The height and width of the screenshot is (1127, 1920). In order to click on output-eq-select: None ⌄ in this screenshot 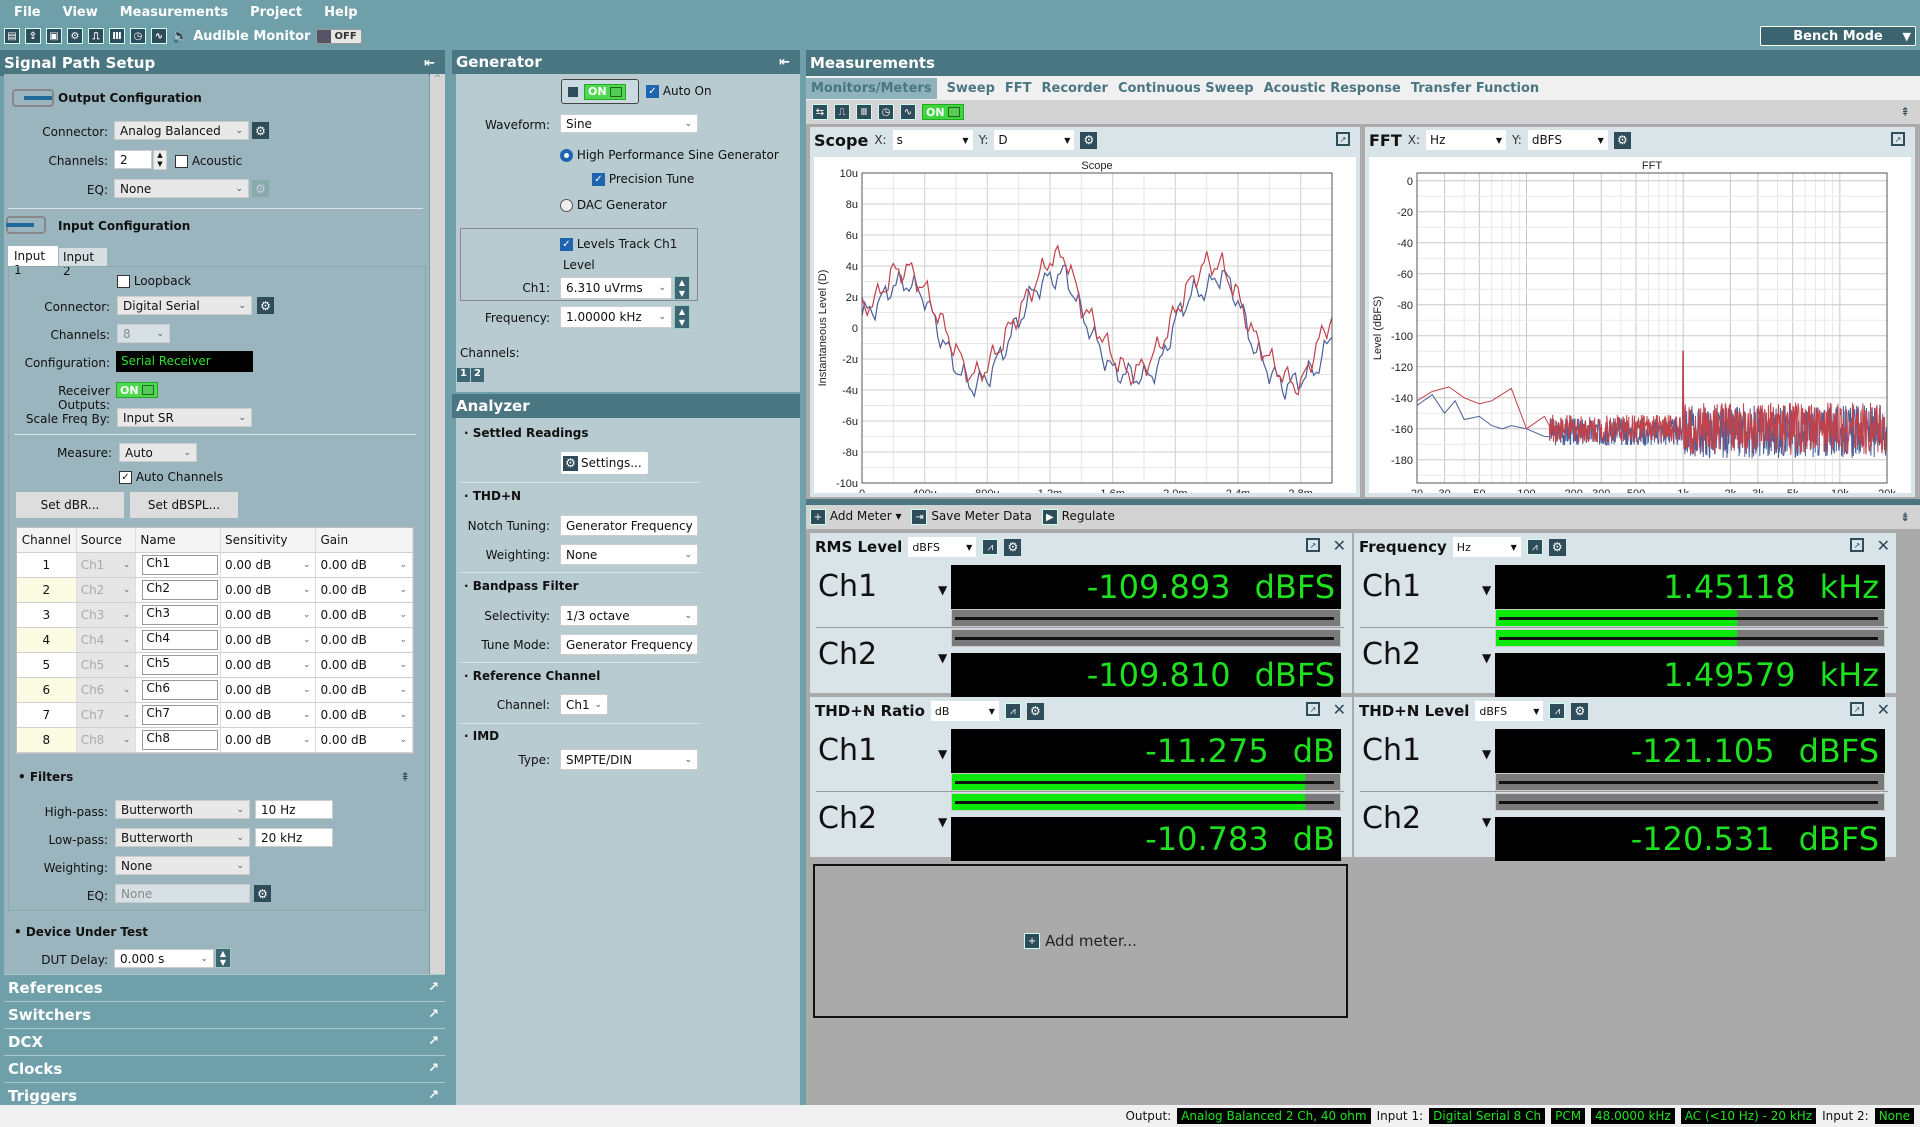, I will do `click(181, 188)`.